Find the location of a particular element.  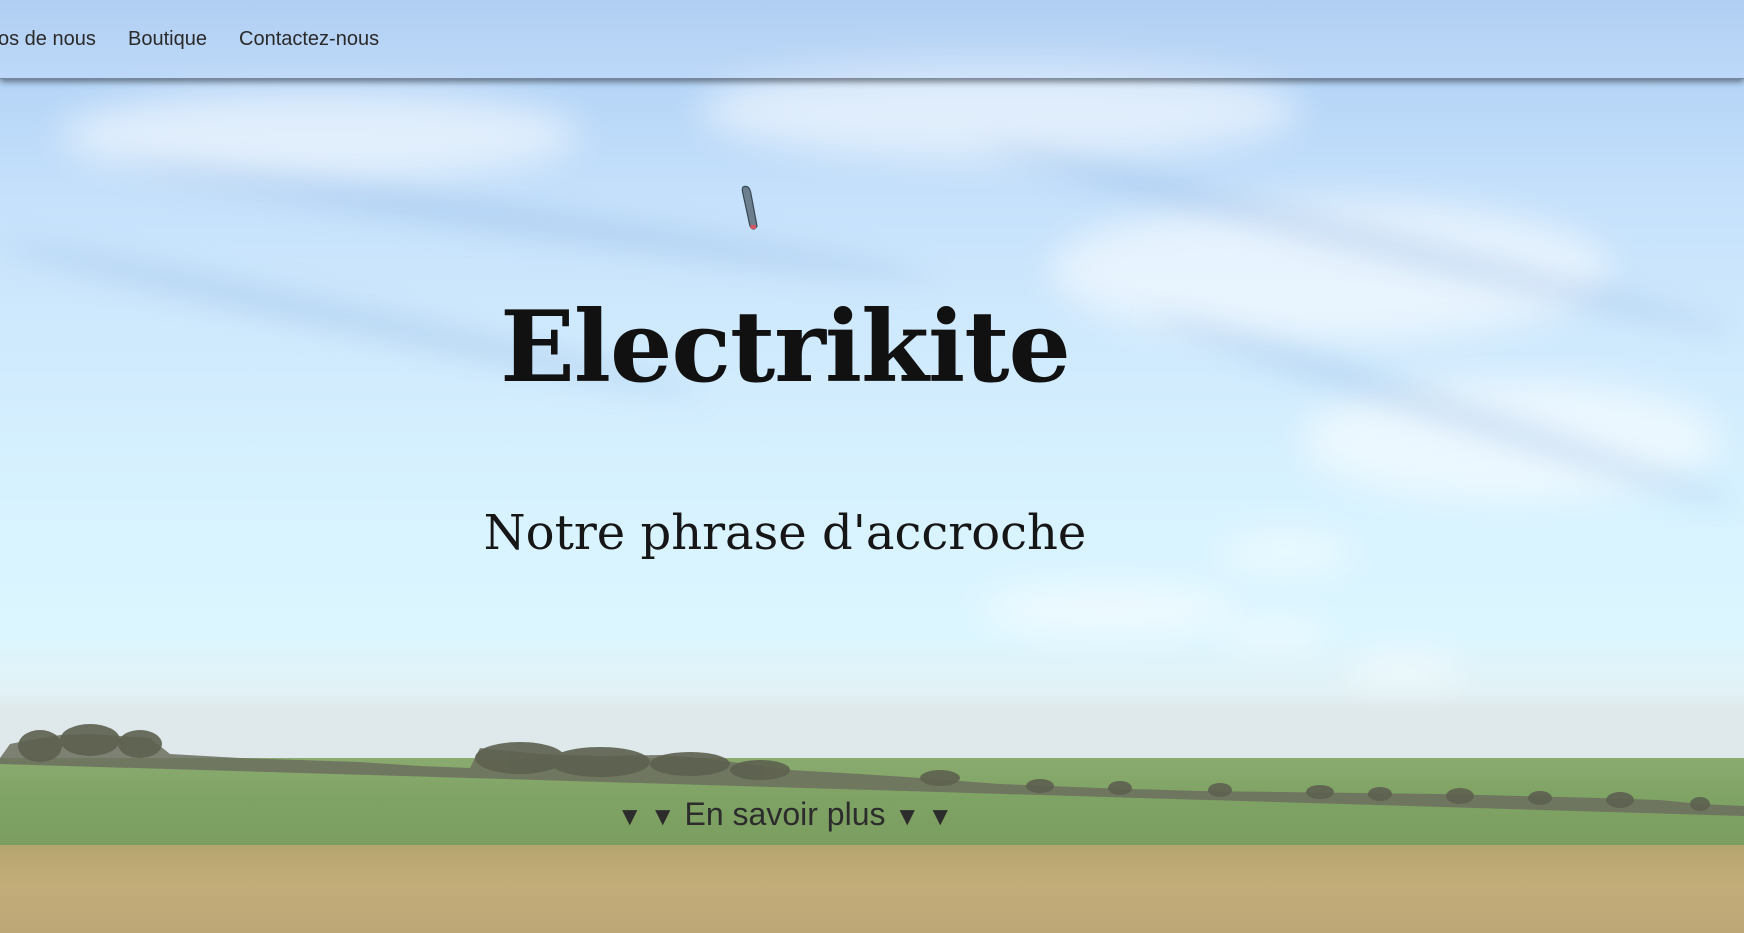

learn-more-label: En savoir plus is located at coordinates (785, 814).